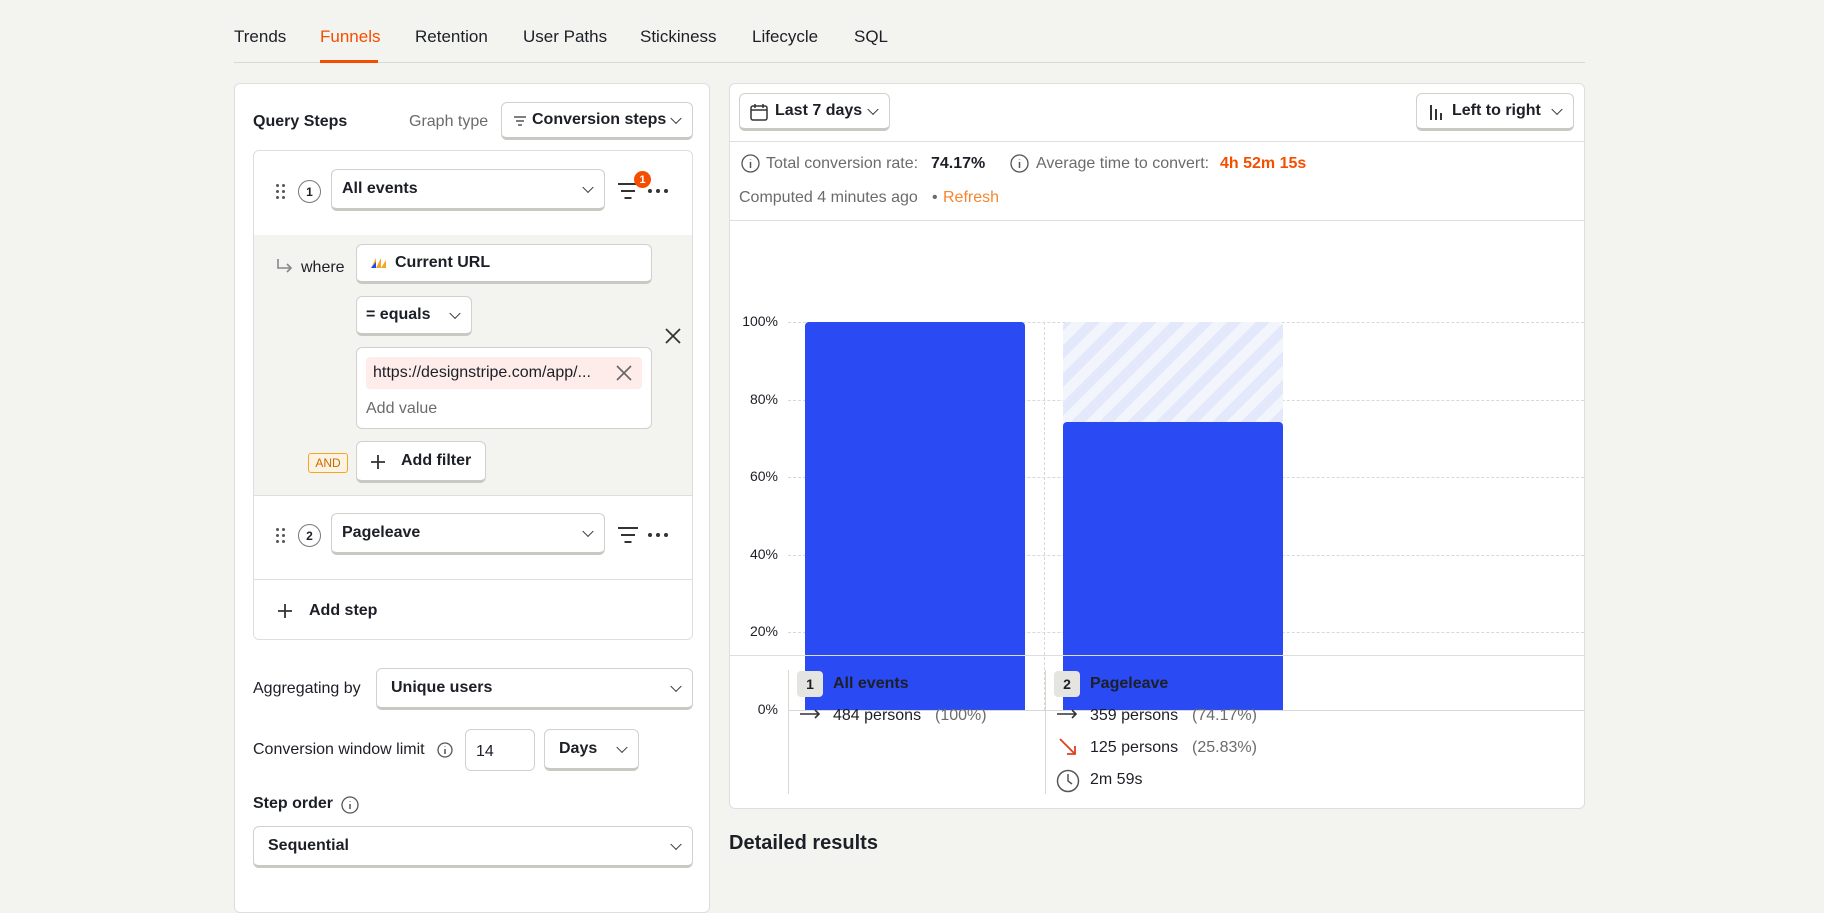 Image resolution: width=1824 pixels, height=913 pixels. I want to click on add-filter-label: Add filter, so click(436, 460).